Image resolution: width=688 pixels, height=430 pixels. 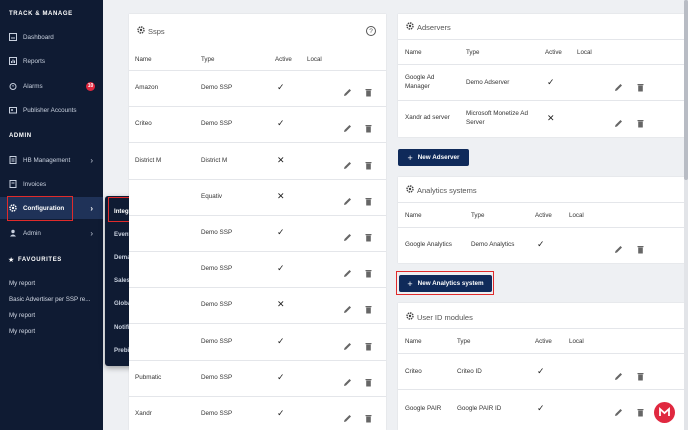 I want to click on sidebar-item-label: Alarms, so click(x=33, y=86).